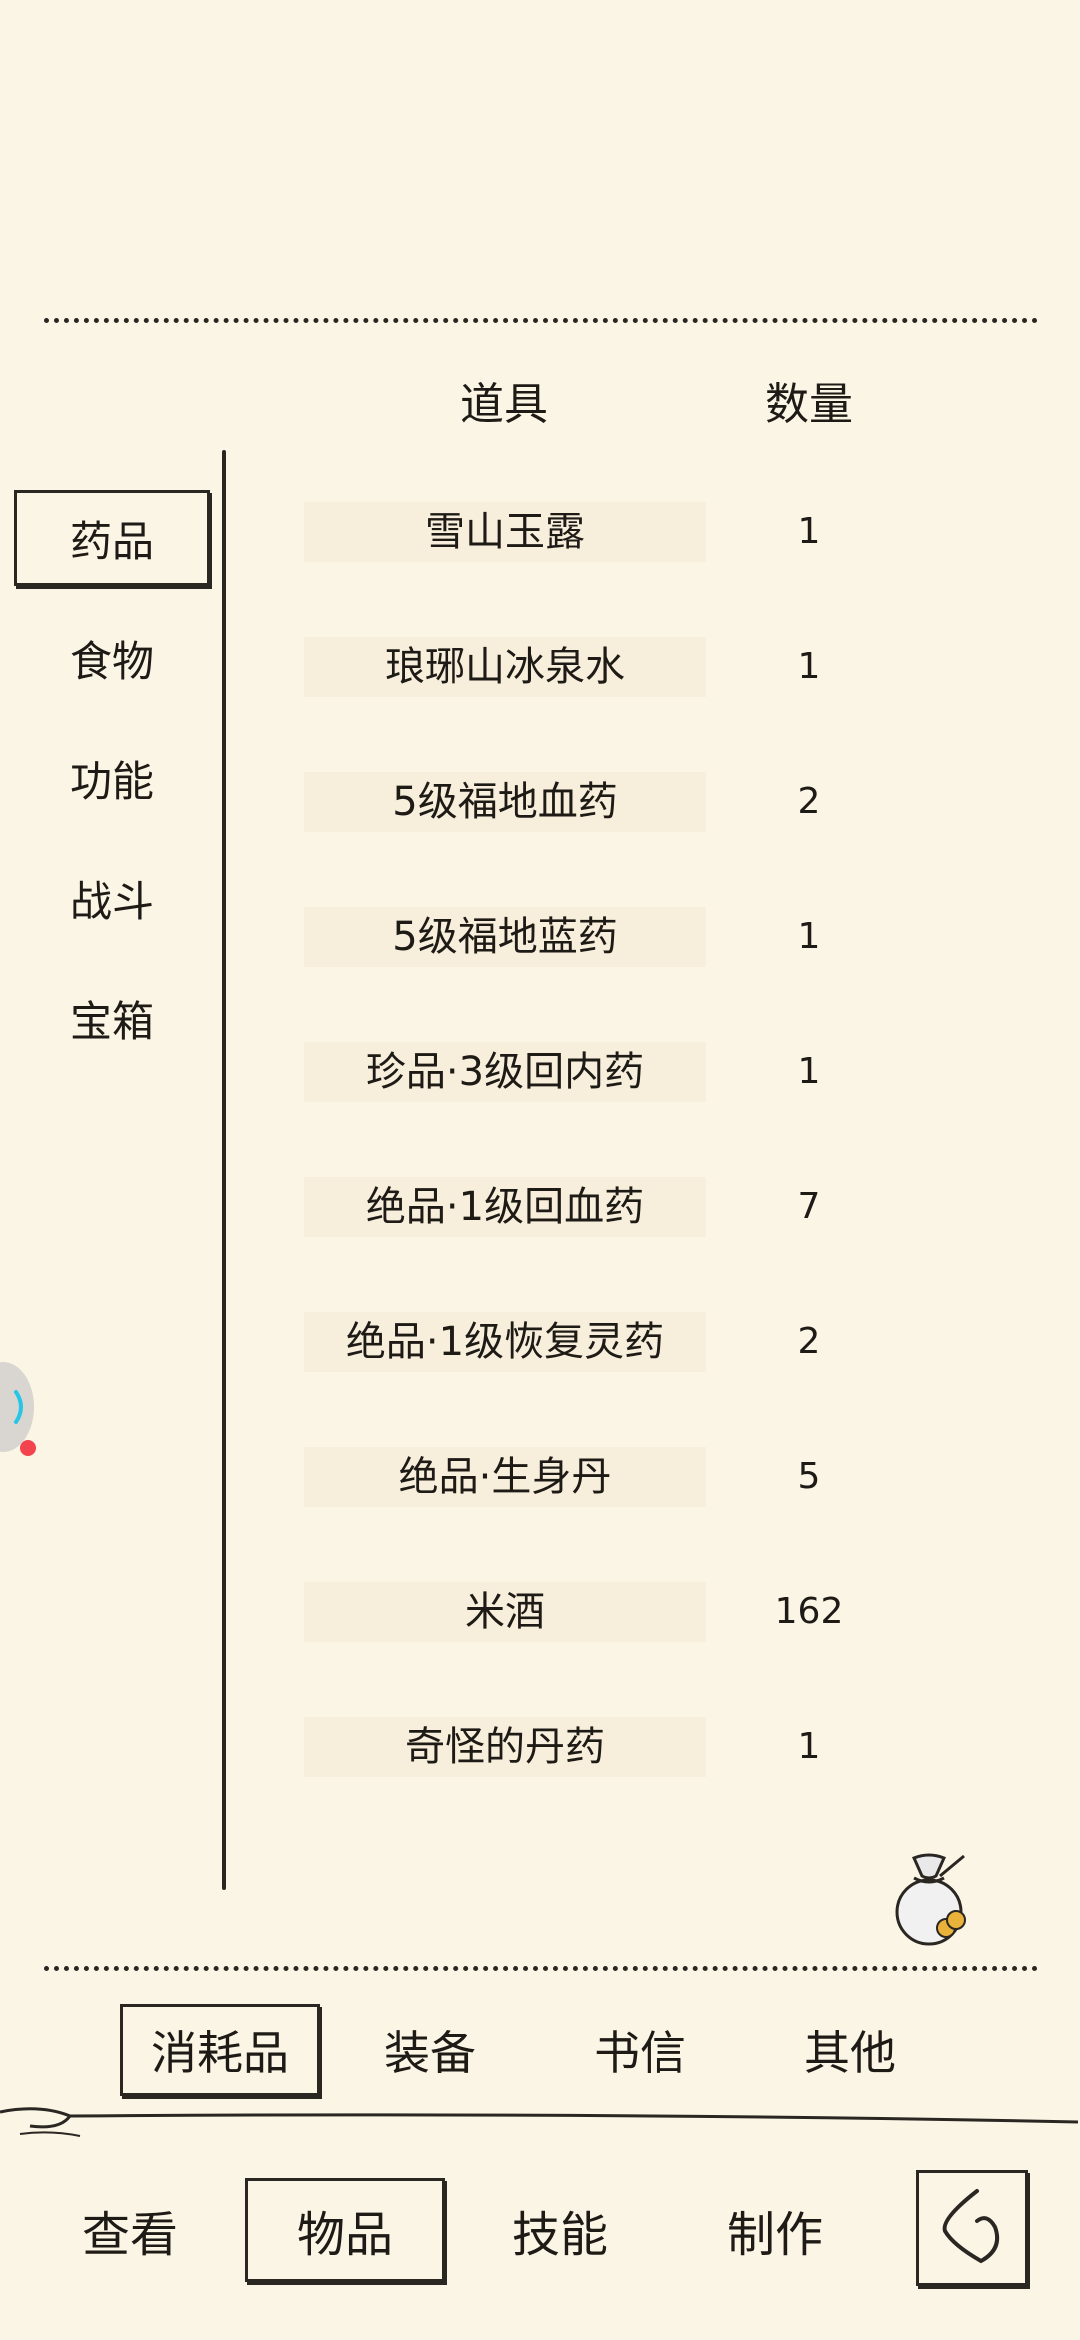 The height and width of the screenshot is (2340, 1080). What do you see at coordinates (541, 1968) in the screenshot?
I see `bottom-divider` at bounding box center [541, 1968].